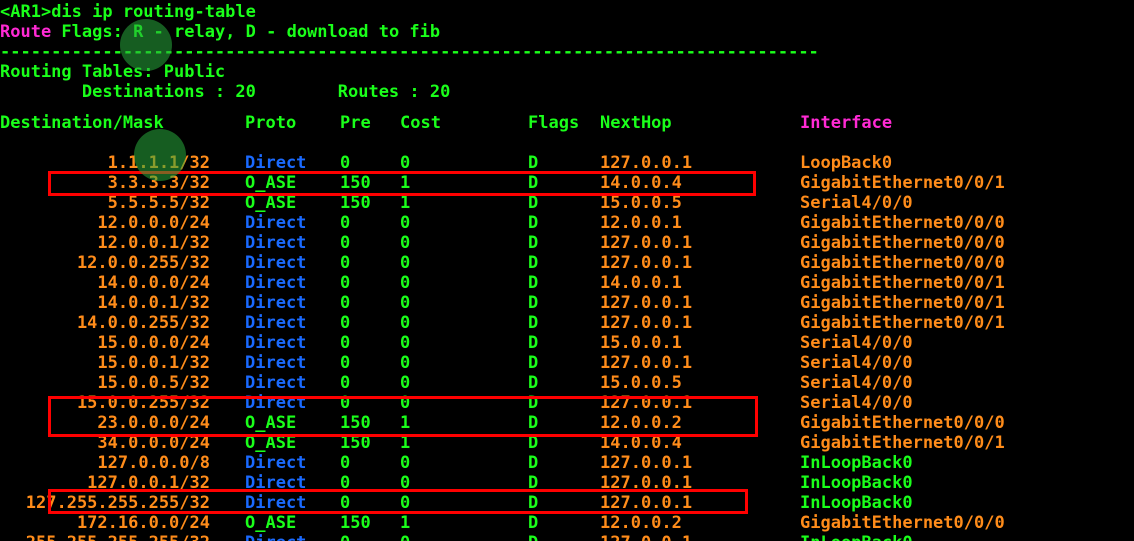  What do you see at coordinates (246, 32) in the screenshot?
I see `route-flags-text: Flags: R - relay, D - download to fib` at bounding box center [246, 32].